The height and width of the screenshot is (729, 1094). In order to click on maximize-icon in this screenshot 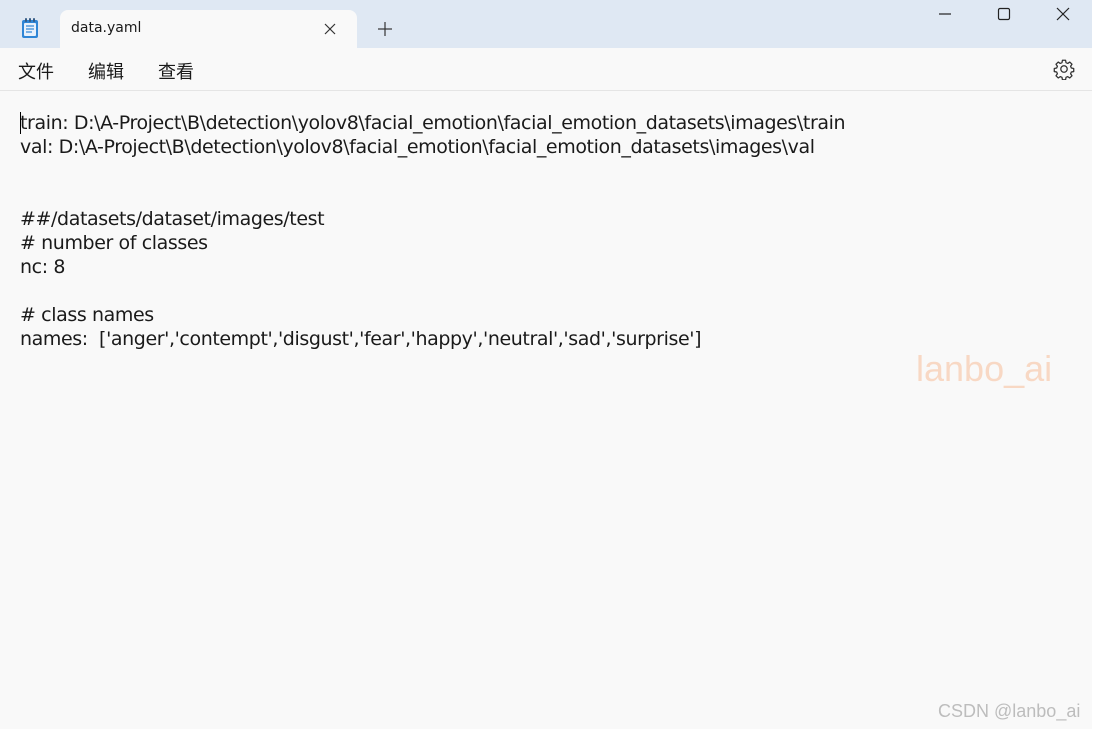, I will do `click(1004, 16)`.